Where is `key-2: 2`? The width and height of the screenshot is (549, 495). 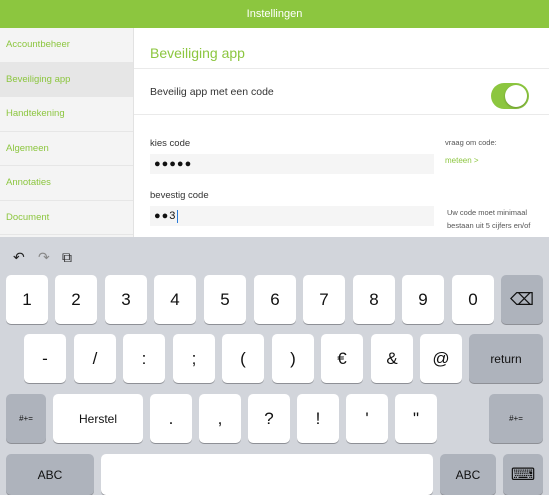 key-2: 2 is located at coordinates (76, 299).